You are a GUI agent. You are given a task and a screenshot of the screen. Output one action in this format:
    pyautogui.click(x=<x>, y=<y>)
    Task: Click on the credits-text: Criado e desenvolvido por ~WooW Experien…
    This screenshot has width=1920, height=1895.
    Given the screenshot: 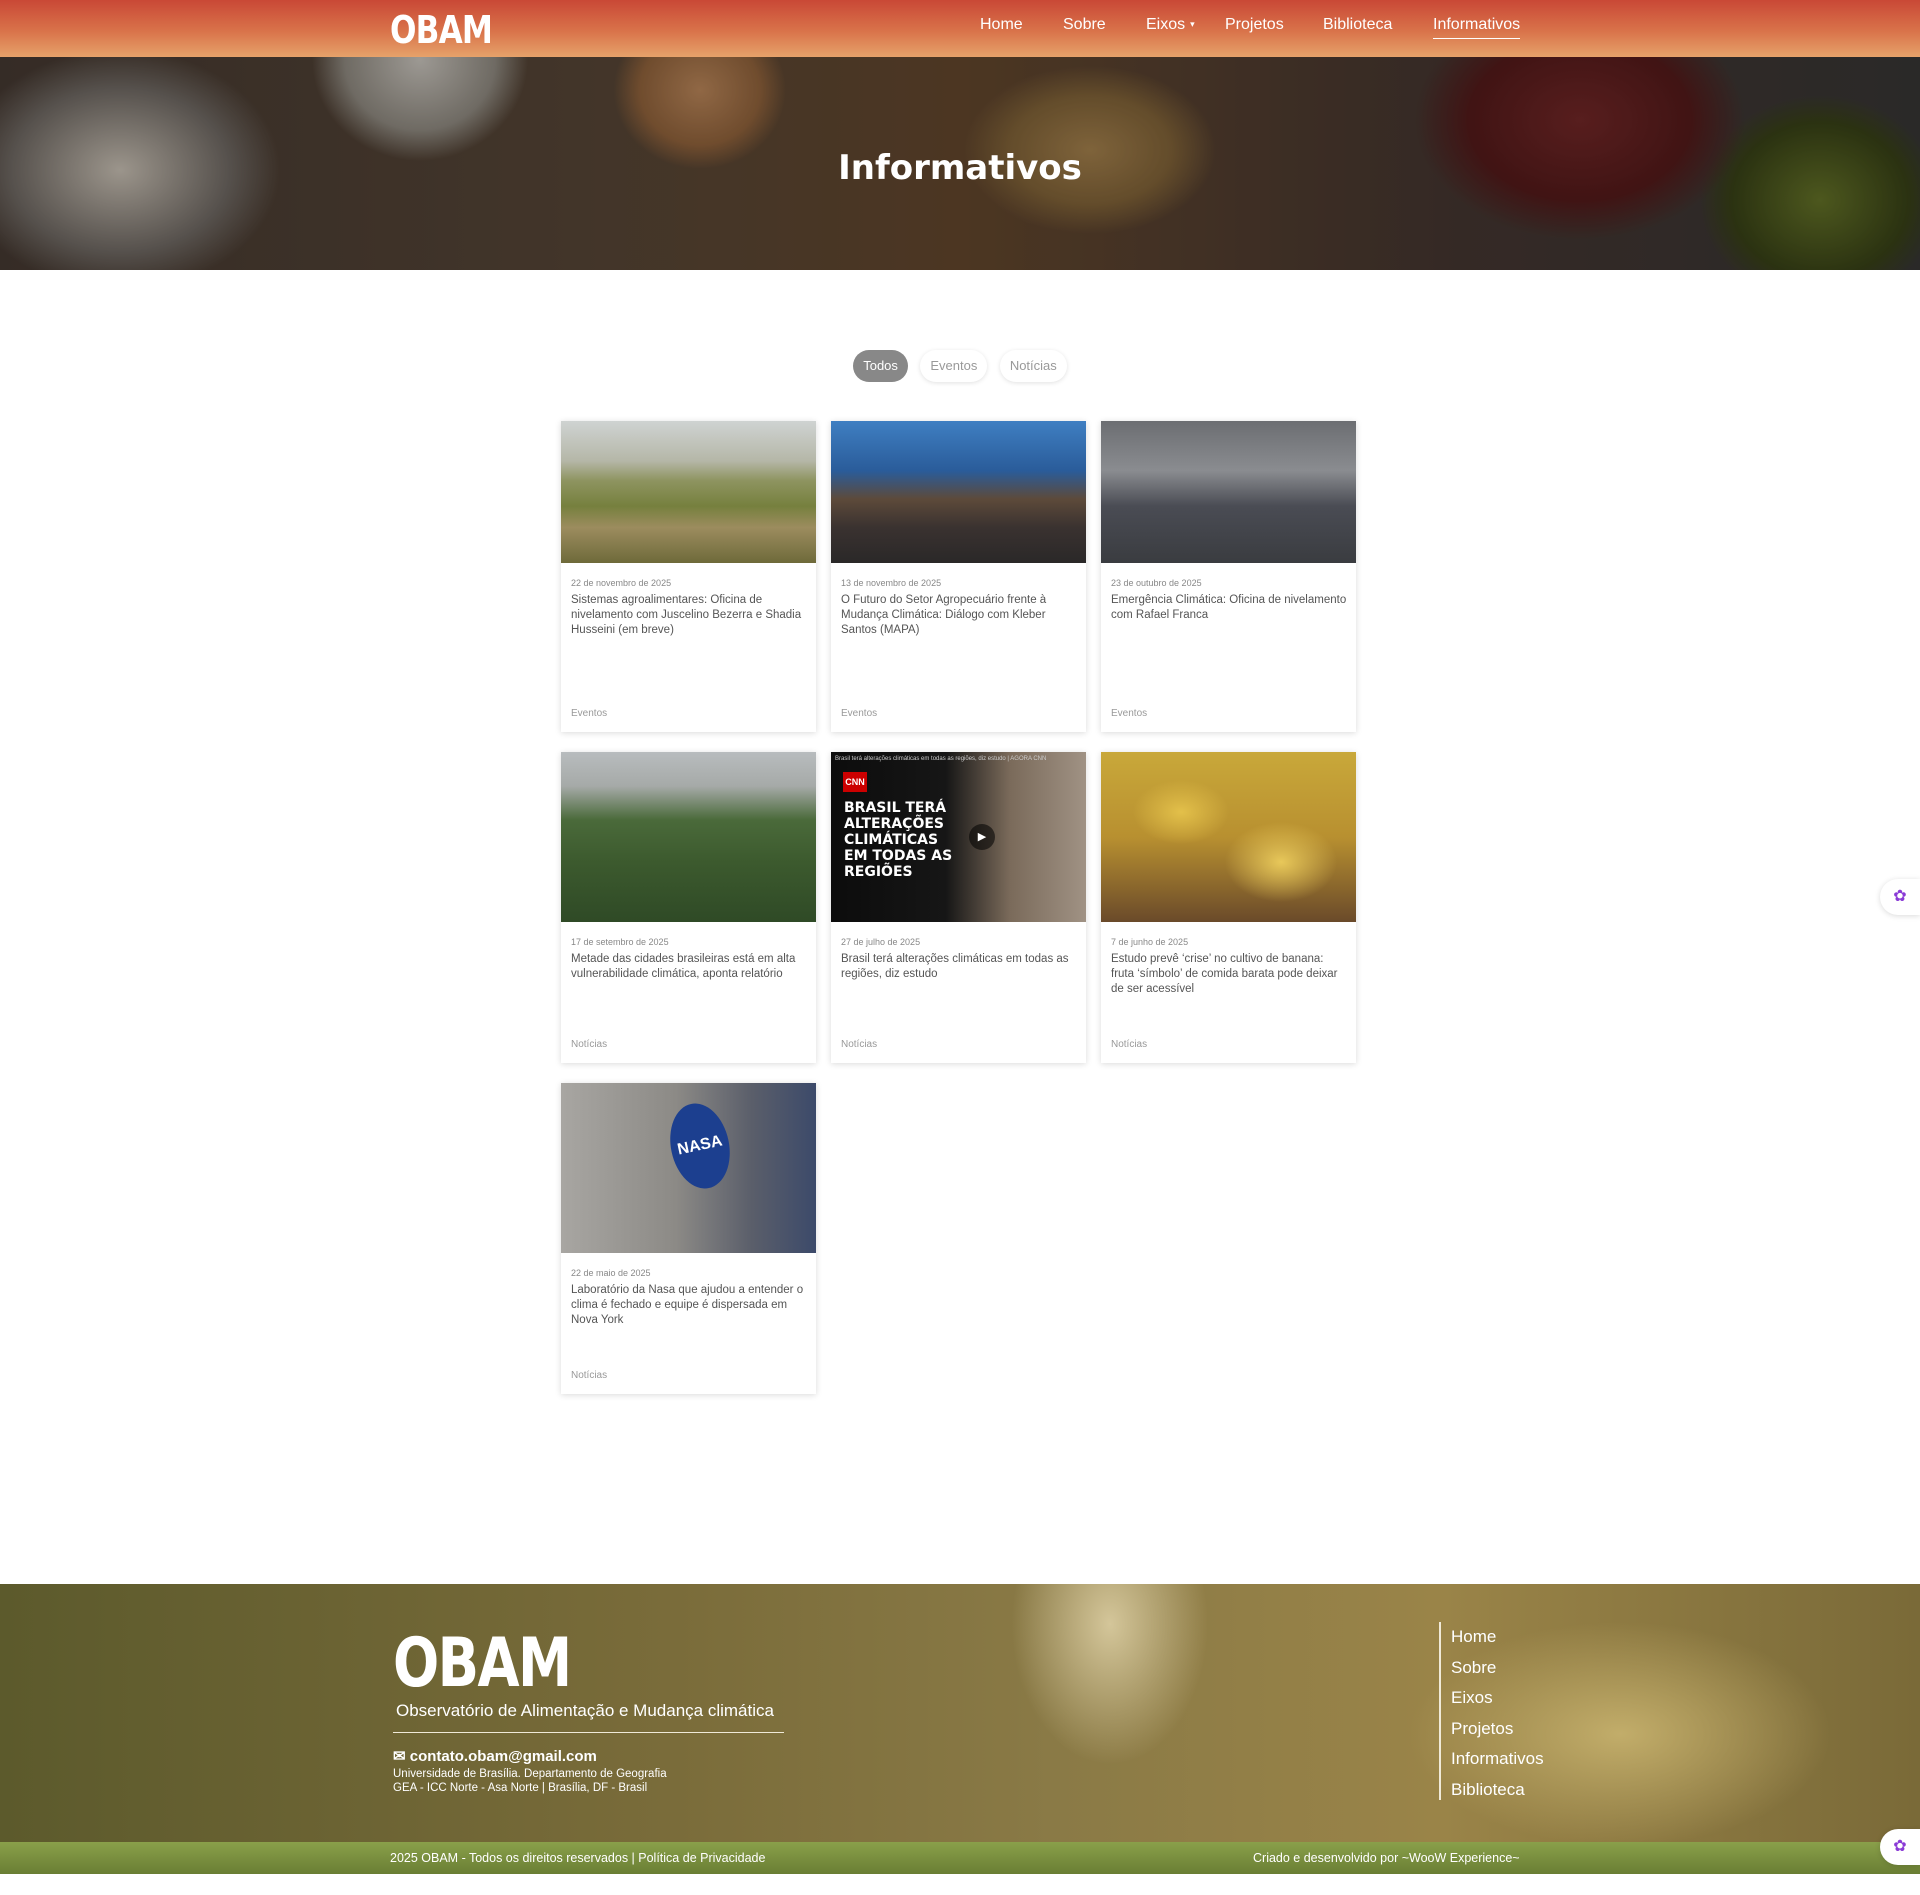 What is the action you would take?
    pyautogui.click(x=1386, y=1858)
    